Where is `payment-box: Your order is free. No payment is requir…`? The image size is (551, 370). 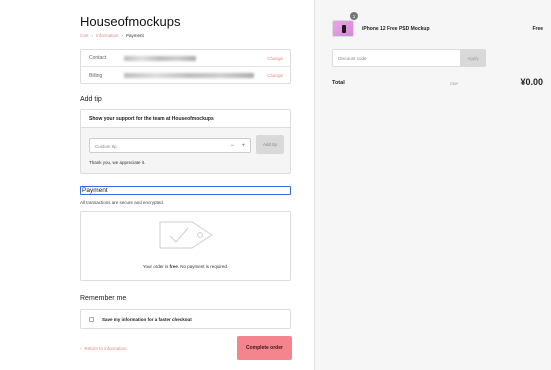
payment-box: Your order is free. No payment is requir… is located at coordinates (185, 246).